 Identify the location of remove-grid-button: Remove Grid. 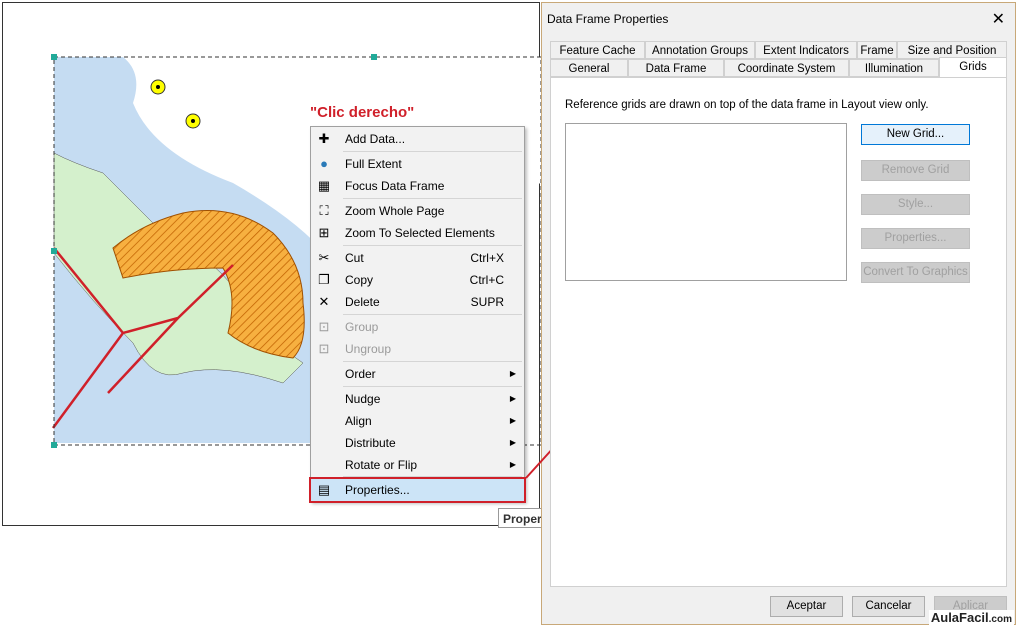
(915, 170).